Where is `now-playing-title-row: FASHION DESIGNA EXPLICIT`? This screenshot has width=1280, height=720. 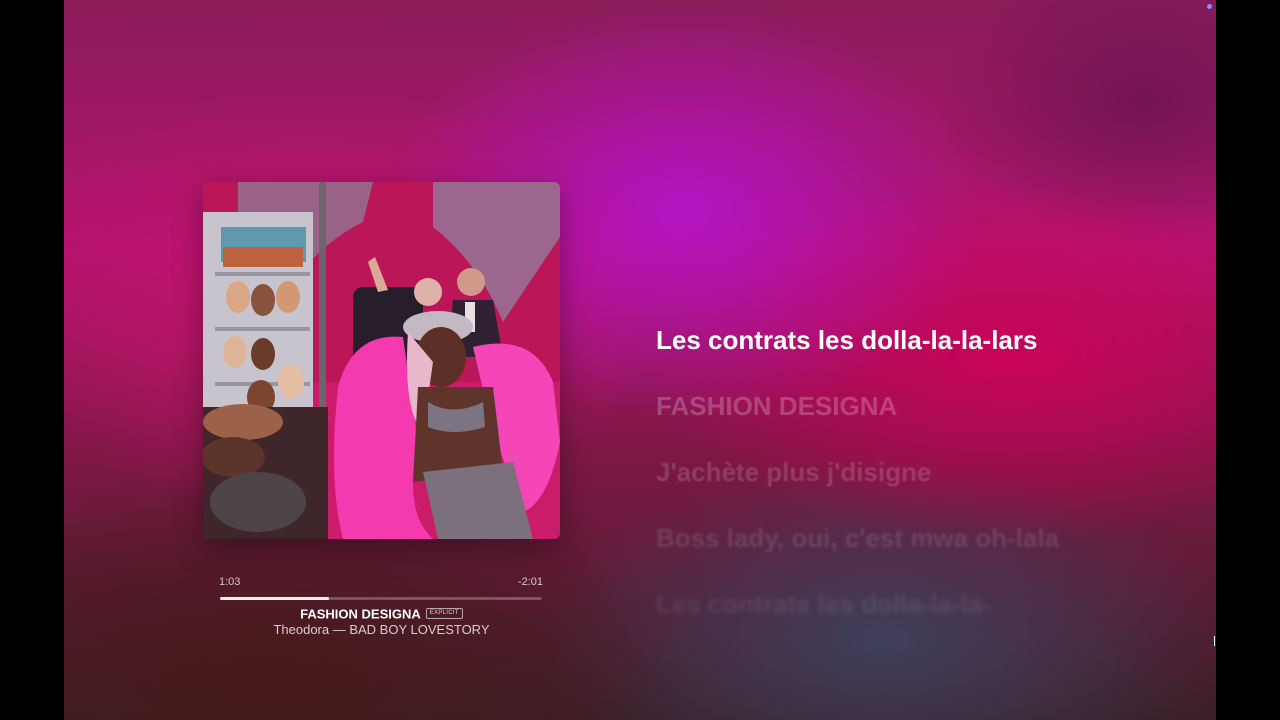
now-playing-title-row: FASHION DESIGNA EXPLICIT is located at coordinates (381, 614).